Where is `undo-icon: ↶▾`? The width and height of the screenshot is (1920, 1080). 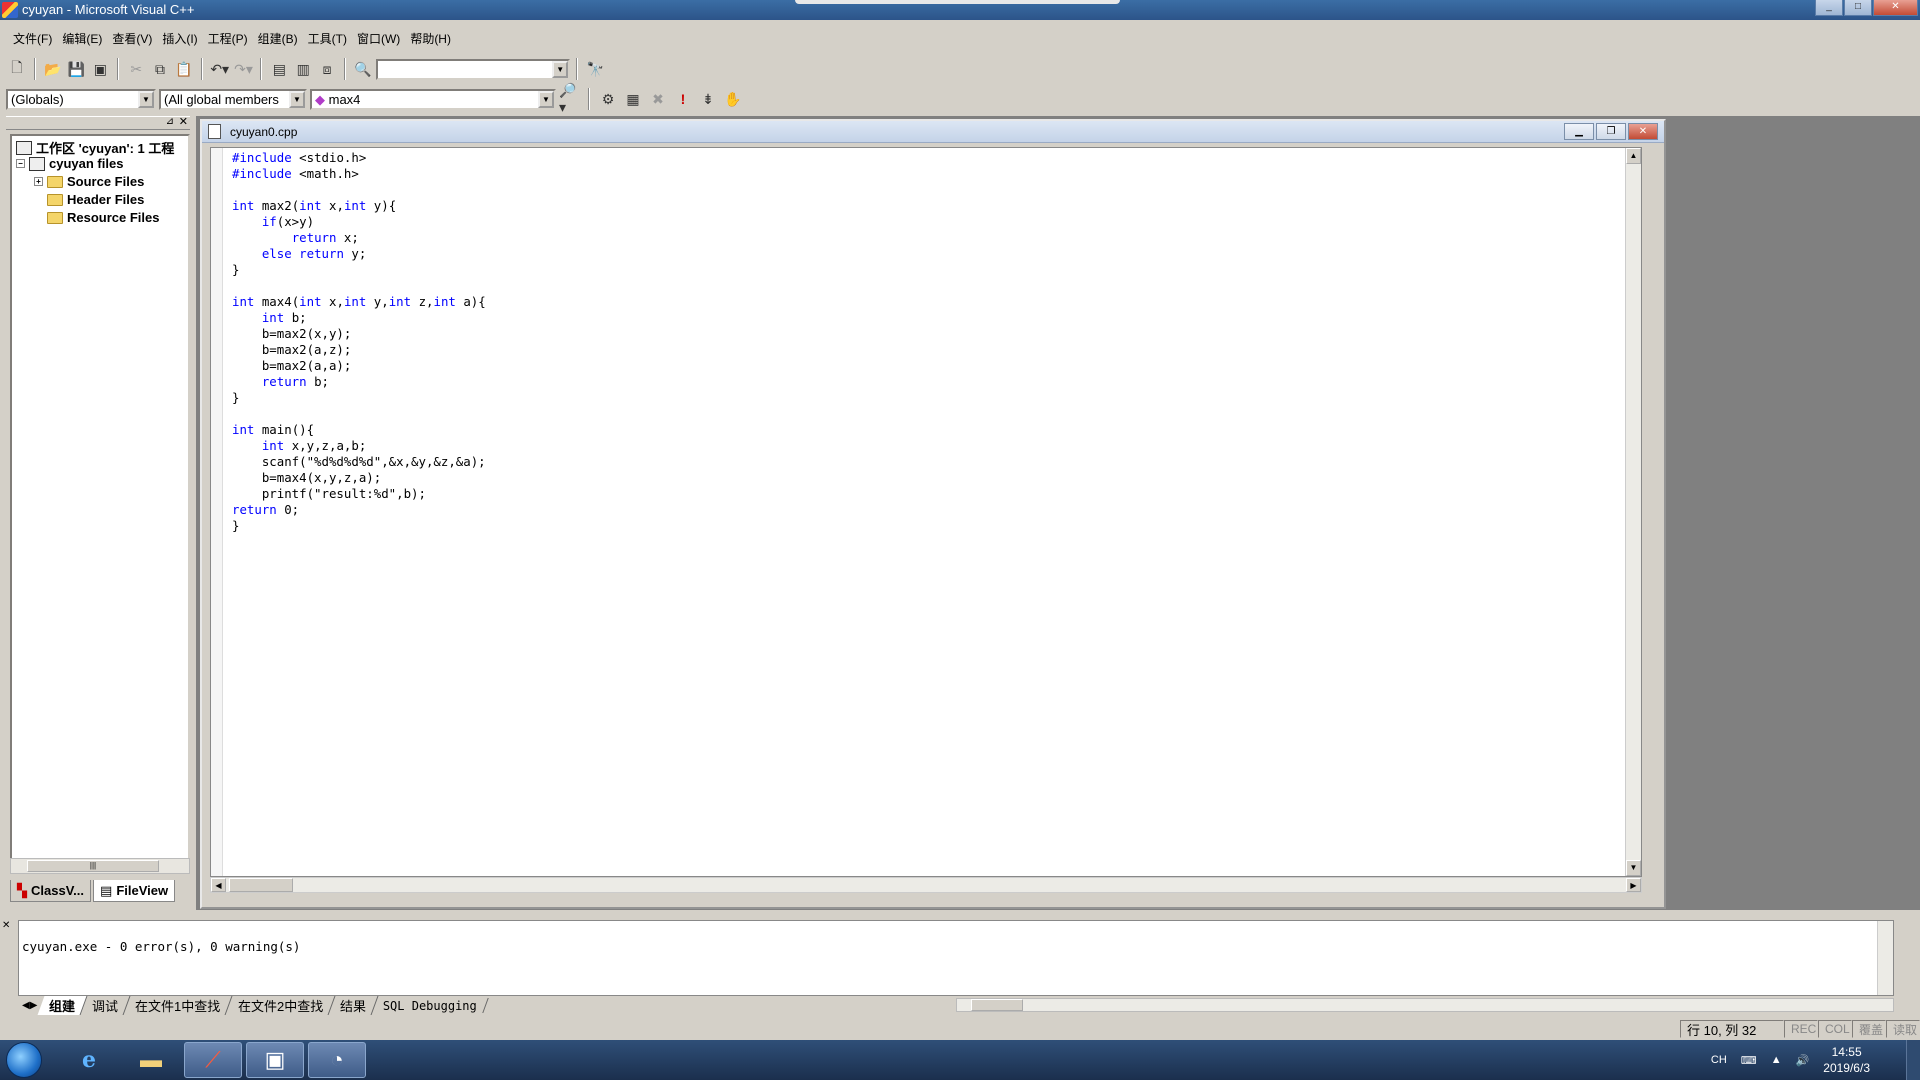 undo-icon: ↶▾ is located at coordinates (220, 69).